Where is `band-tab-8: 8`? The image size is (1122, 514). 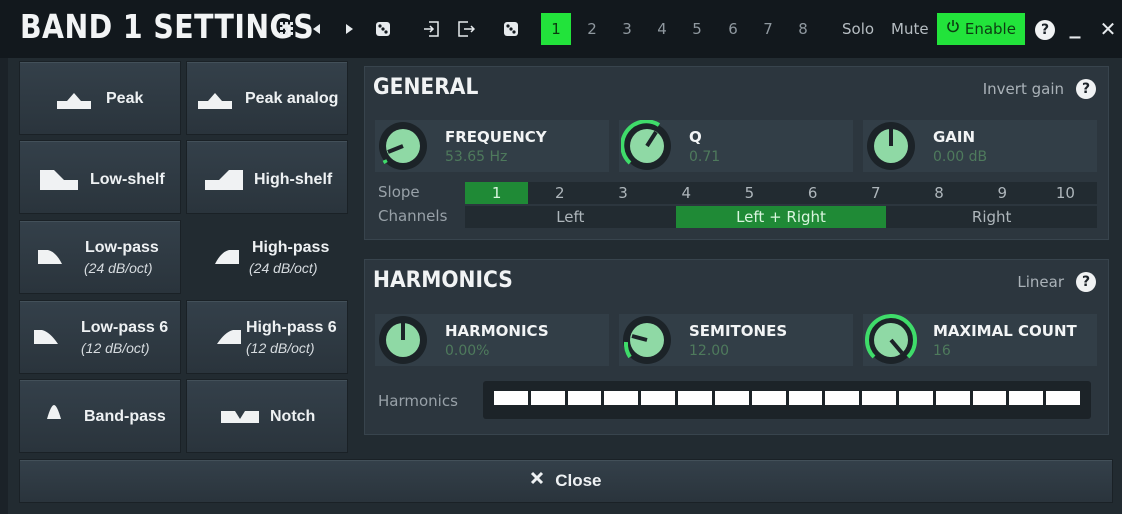
band-tab-8: 8 is located at coordinates (803, 29).